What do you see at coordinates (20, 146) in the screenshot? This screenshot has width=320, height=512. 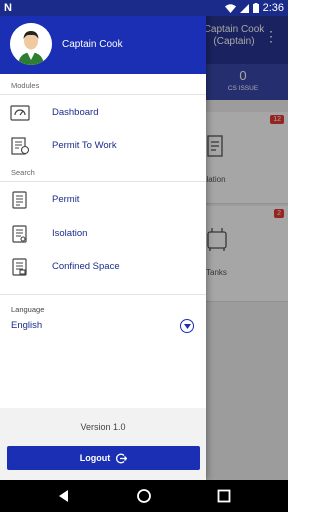 I see `permit-to-work-icon` at bounding box center [20, 146].